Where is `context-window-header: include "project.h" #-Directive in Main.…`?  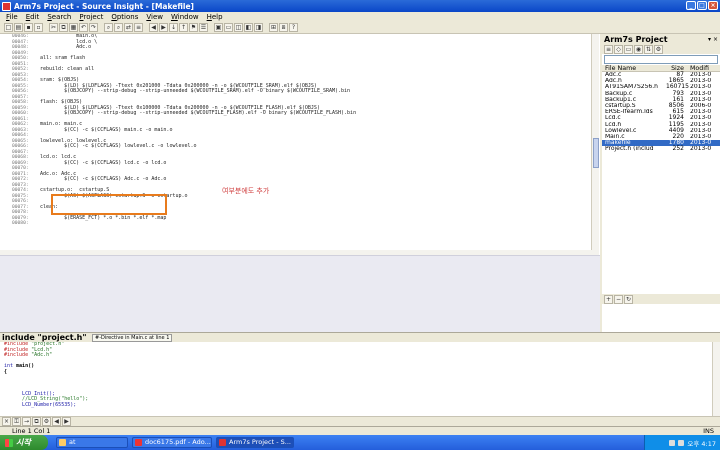
context-window-header: include "project.h" #-Directive in Main.… is located at coordinates (360, 337).